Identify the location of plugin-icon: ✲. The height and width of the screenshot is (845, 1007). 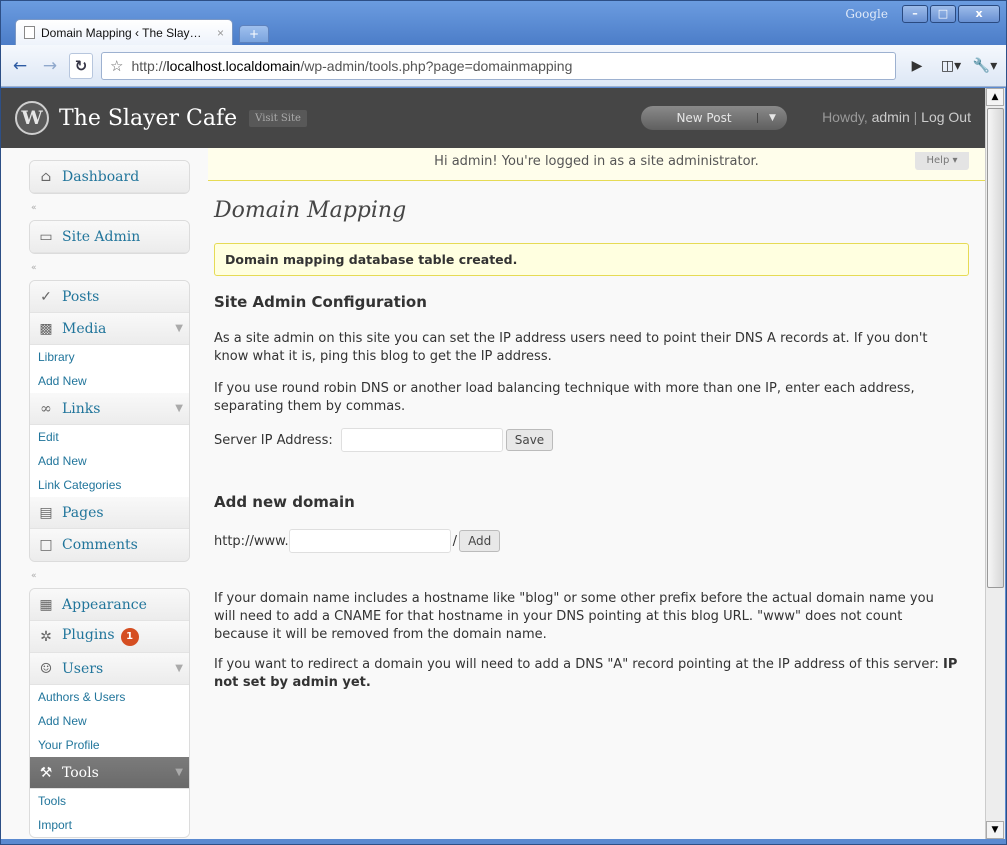
(46, 636).